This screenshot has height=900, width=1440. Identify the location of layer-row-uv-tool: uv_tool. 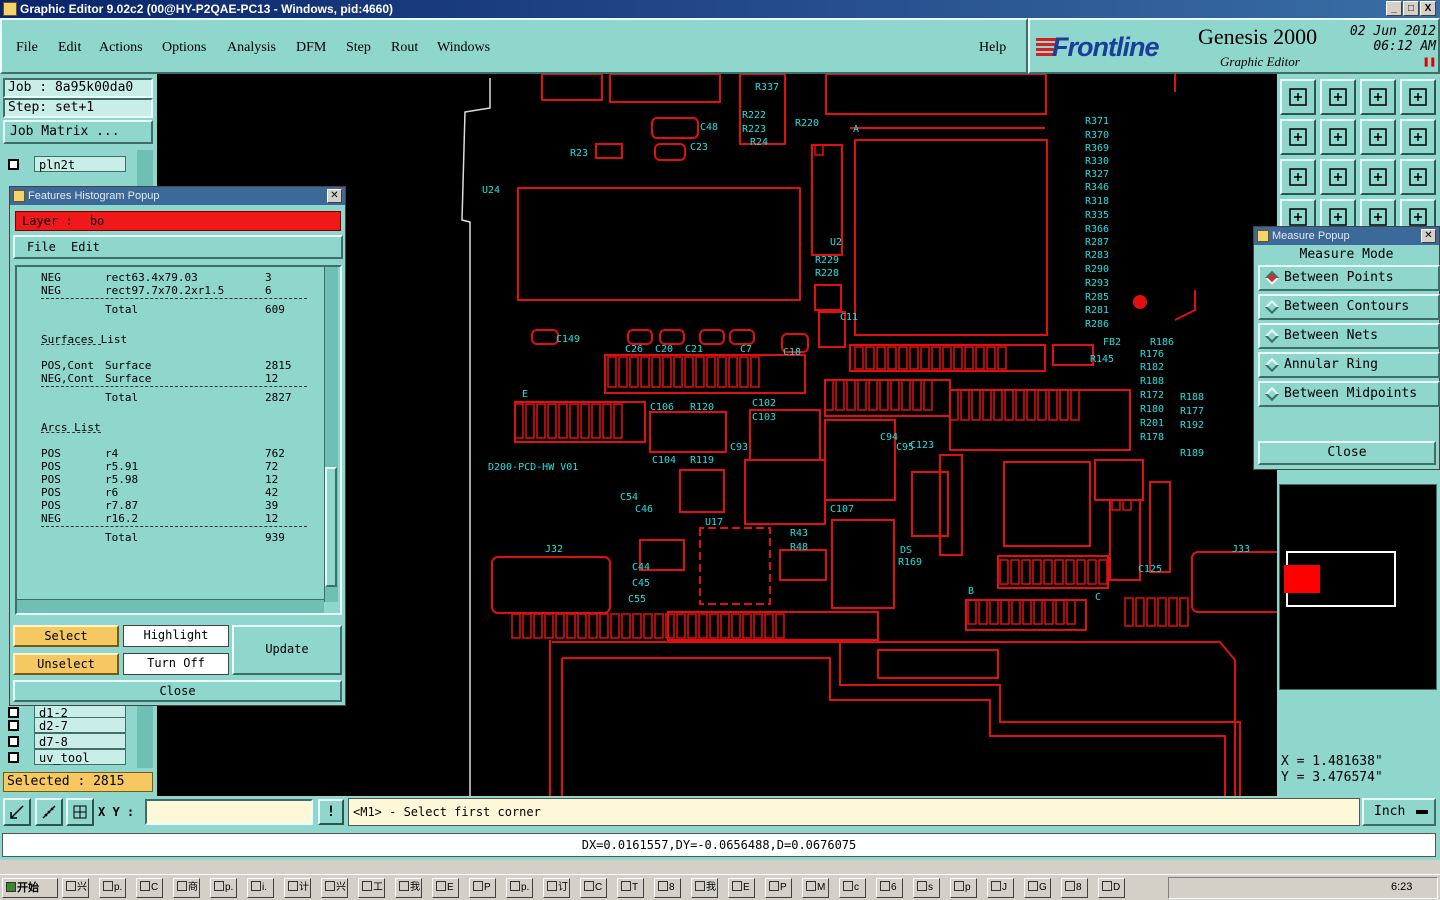
(65, 757).